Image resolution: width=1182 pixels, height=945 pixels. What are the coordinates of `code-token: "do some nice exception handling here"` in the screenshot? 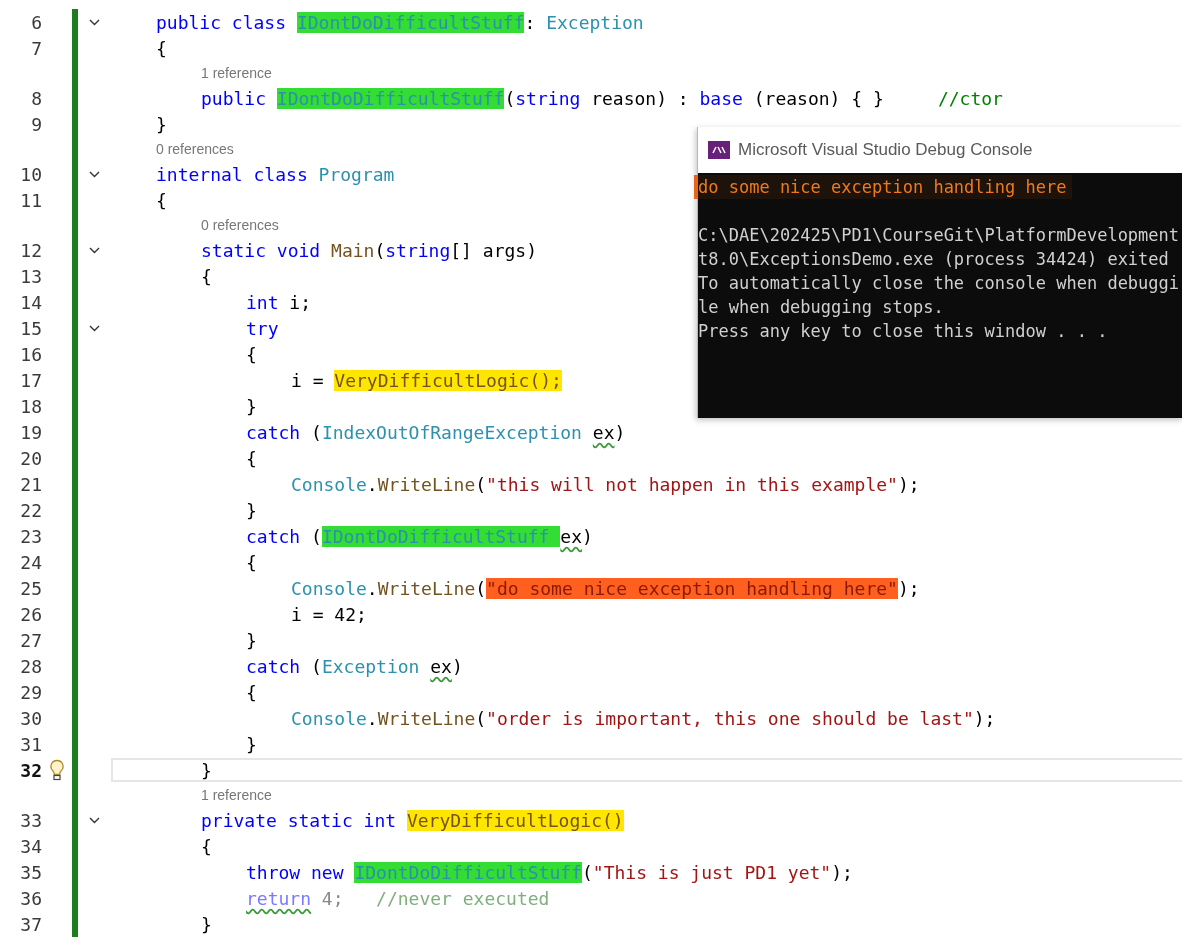 It's located at (692, 588).